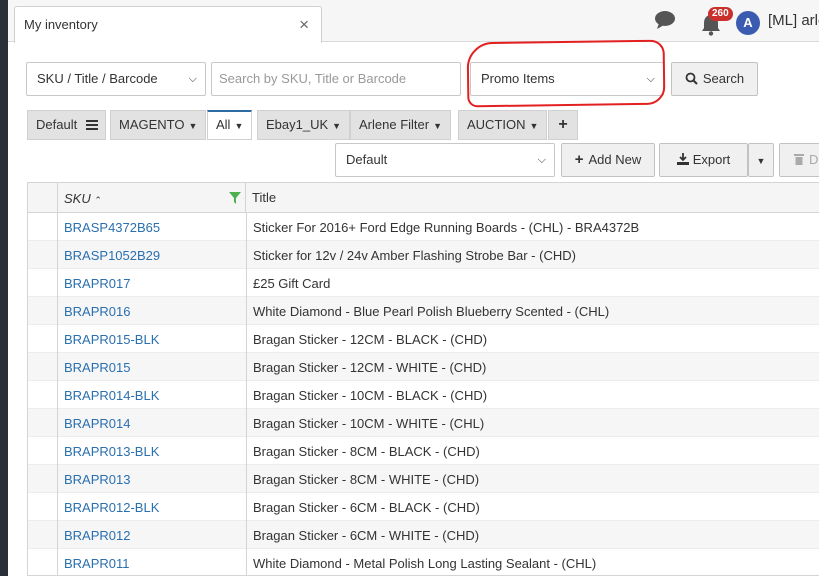 This screenshot has width=819, height=576. What do you see at coordinates (793, 20) in the screenshot?
I see `user-name: [ML] arle` at bounding box center [793, 20].